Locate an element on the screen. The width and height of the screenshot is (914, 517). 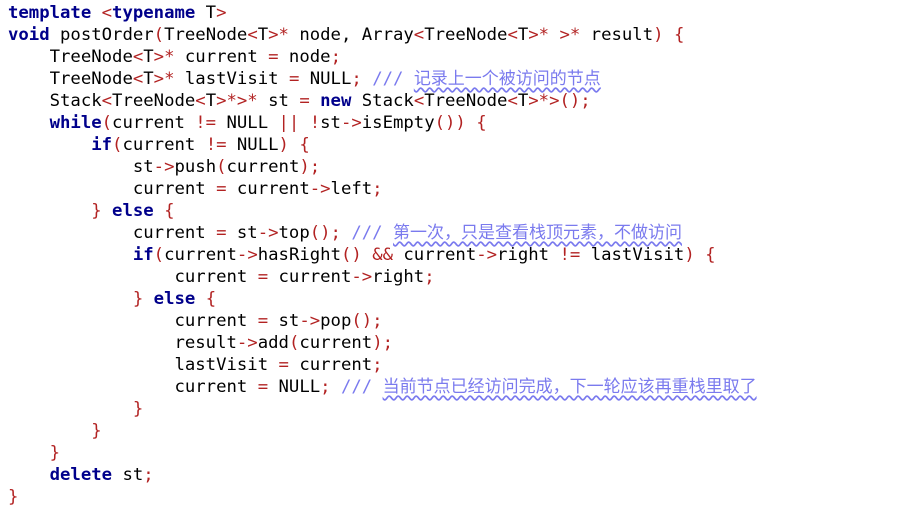
code-line: TreeNode<T>* current = node; is located at coordinates (457, 57).